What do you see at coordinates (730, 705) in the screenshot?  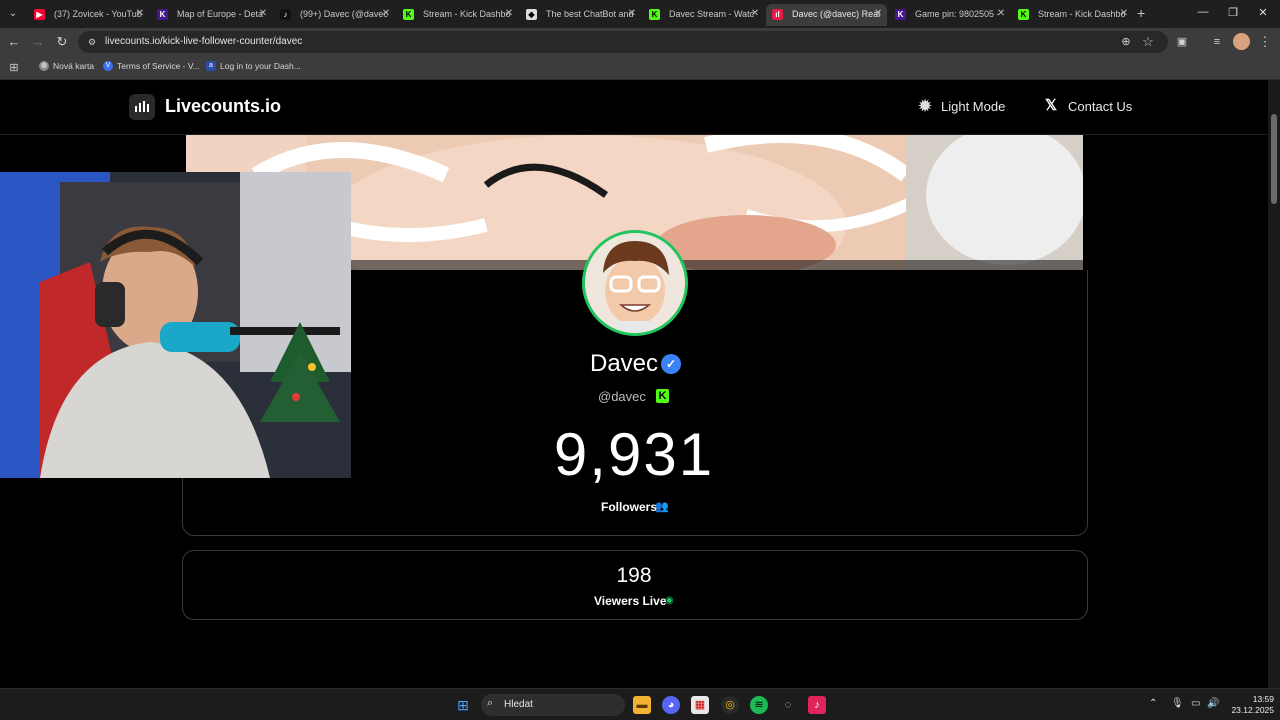 I see `chrome-icon: ◎` at bounding box center [730, 705].